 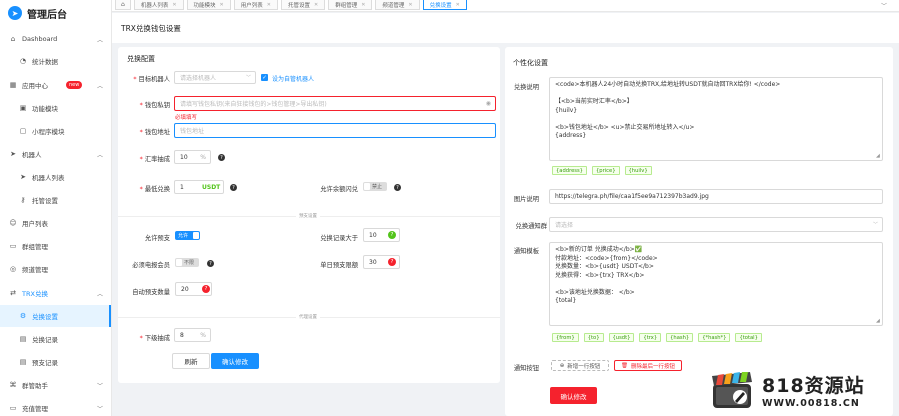 I want to click on sidebar-item-users: ☺ 用户列表, so click(x=55, y=223).